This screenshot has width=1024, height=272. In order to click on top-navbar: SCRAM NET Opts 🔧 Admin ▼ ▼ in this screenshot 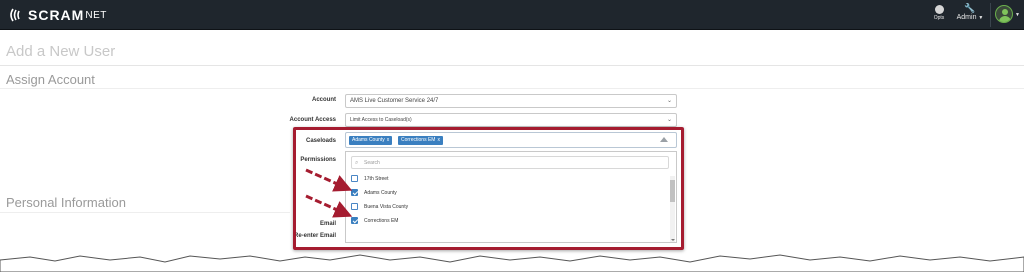, I will do `click(512, 15)`.